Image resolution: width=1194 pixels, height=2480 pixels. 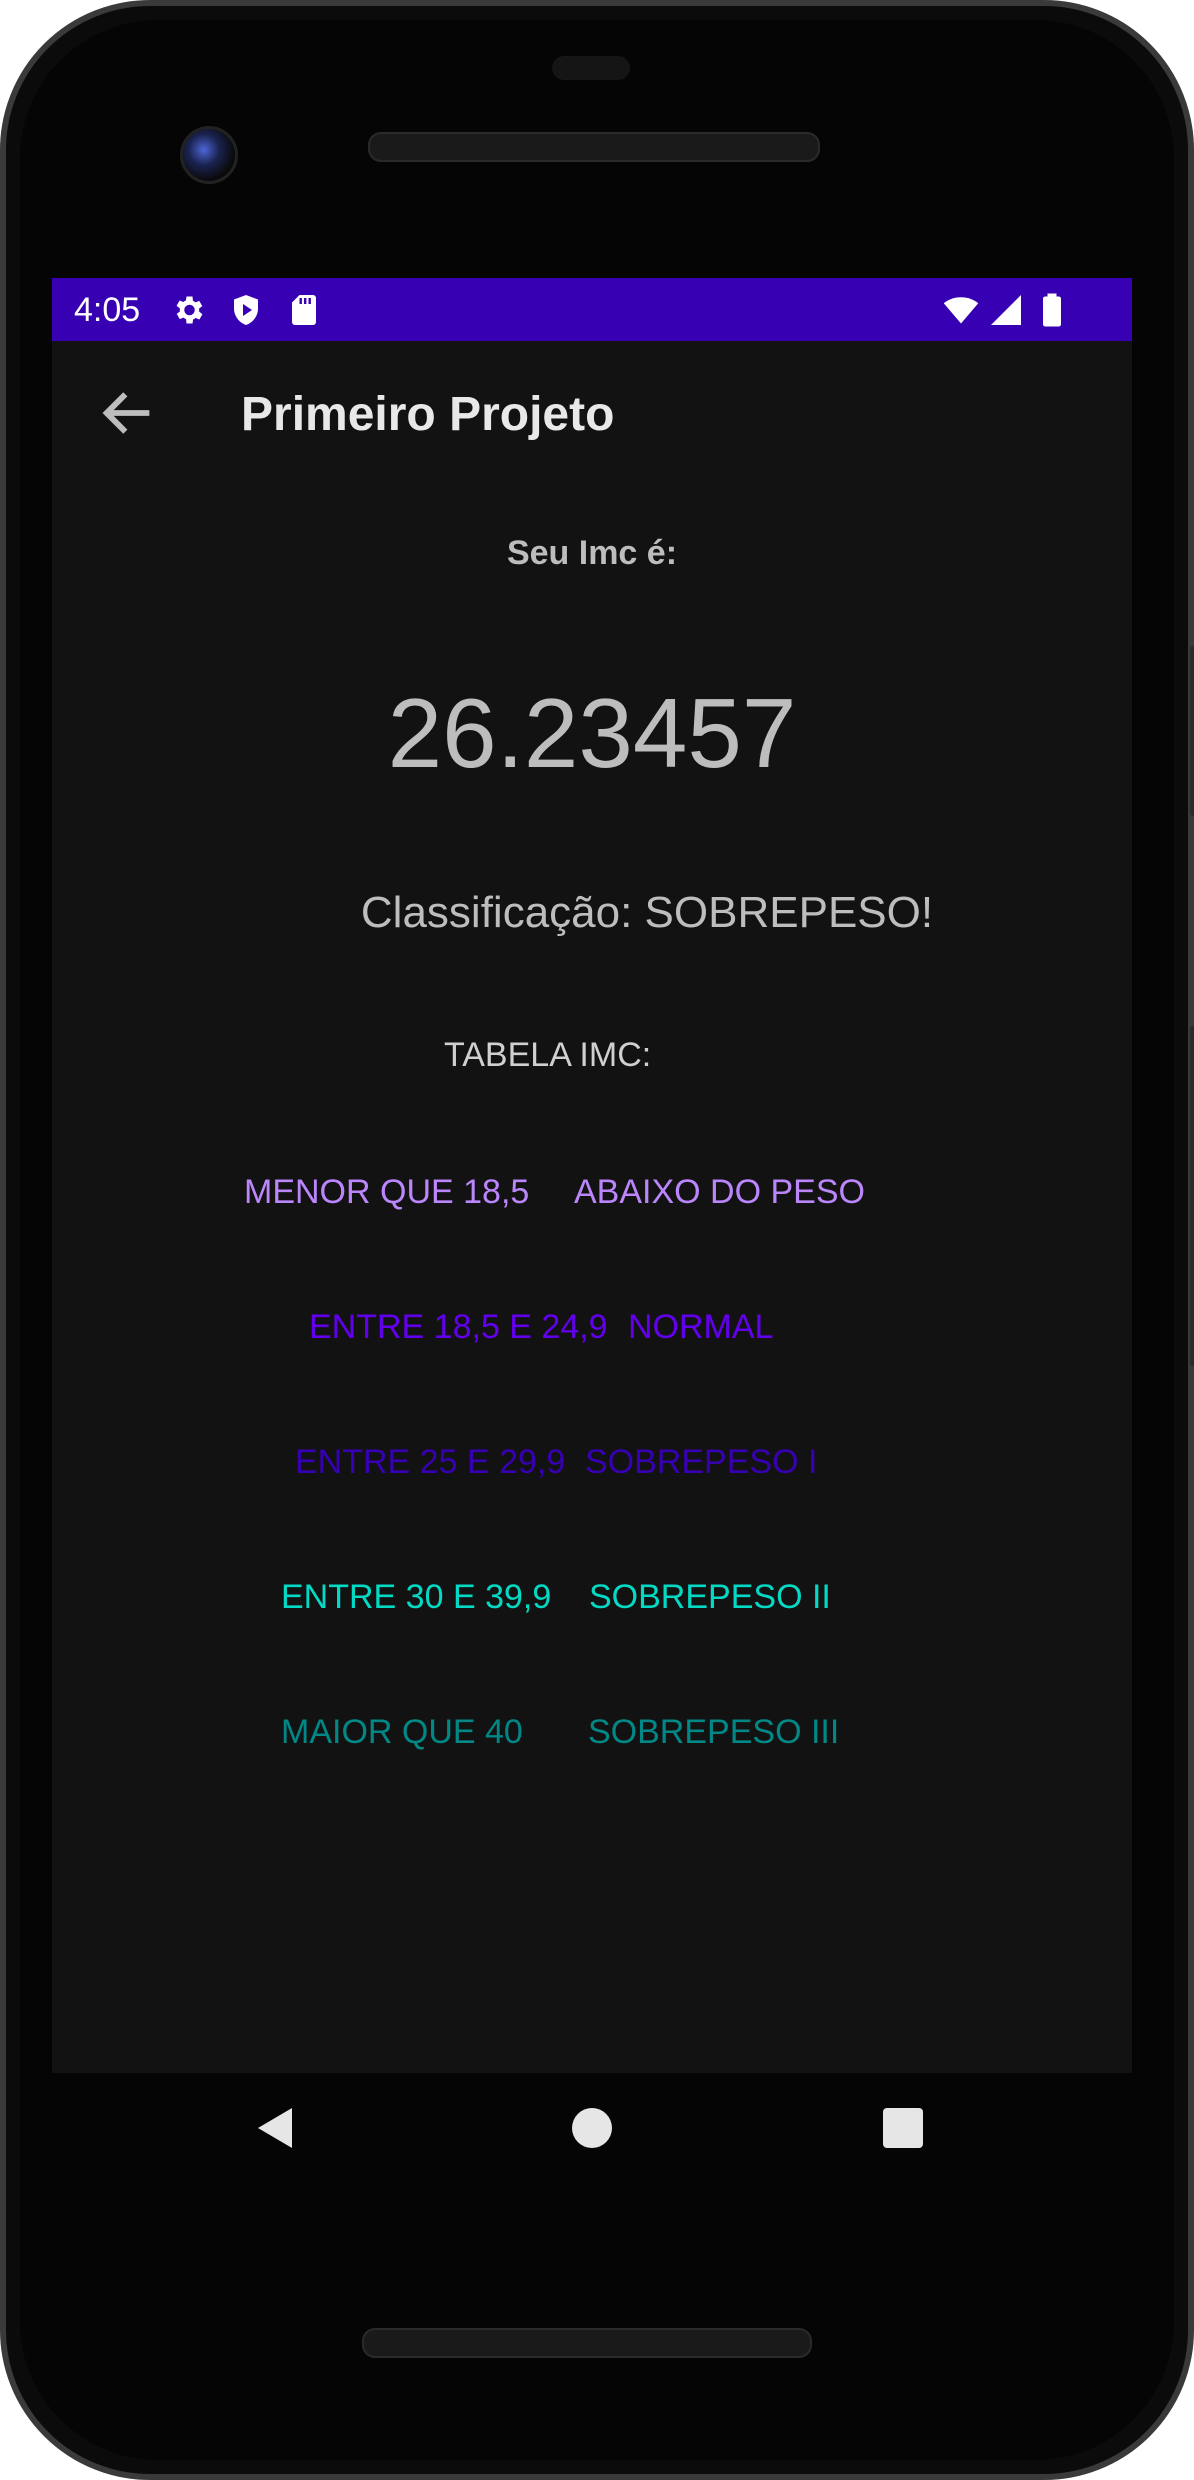 I want to click on volume-button, so click(x=1192, y=731).